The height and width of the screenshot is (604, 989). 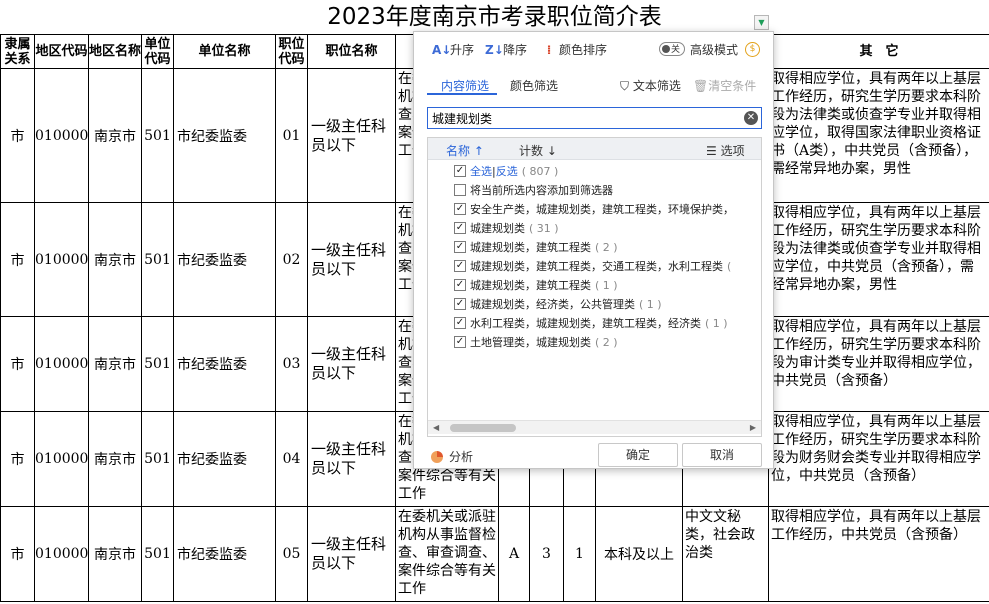 What do you see at coordinates (538, 150) in the screenshot?
I see `sort-by-count-button: 计数 ↓` at bounding box center [538, 150].